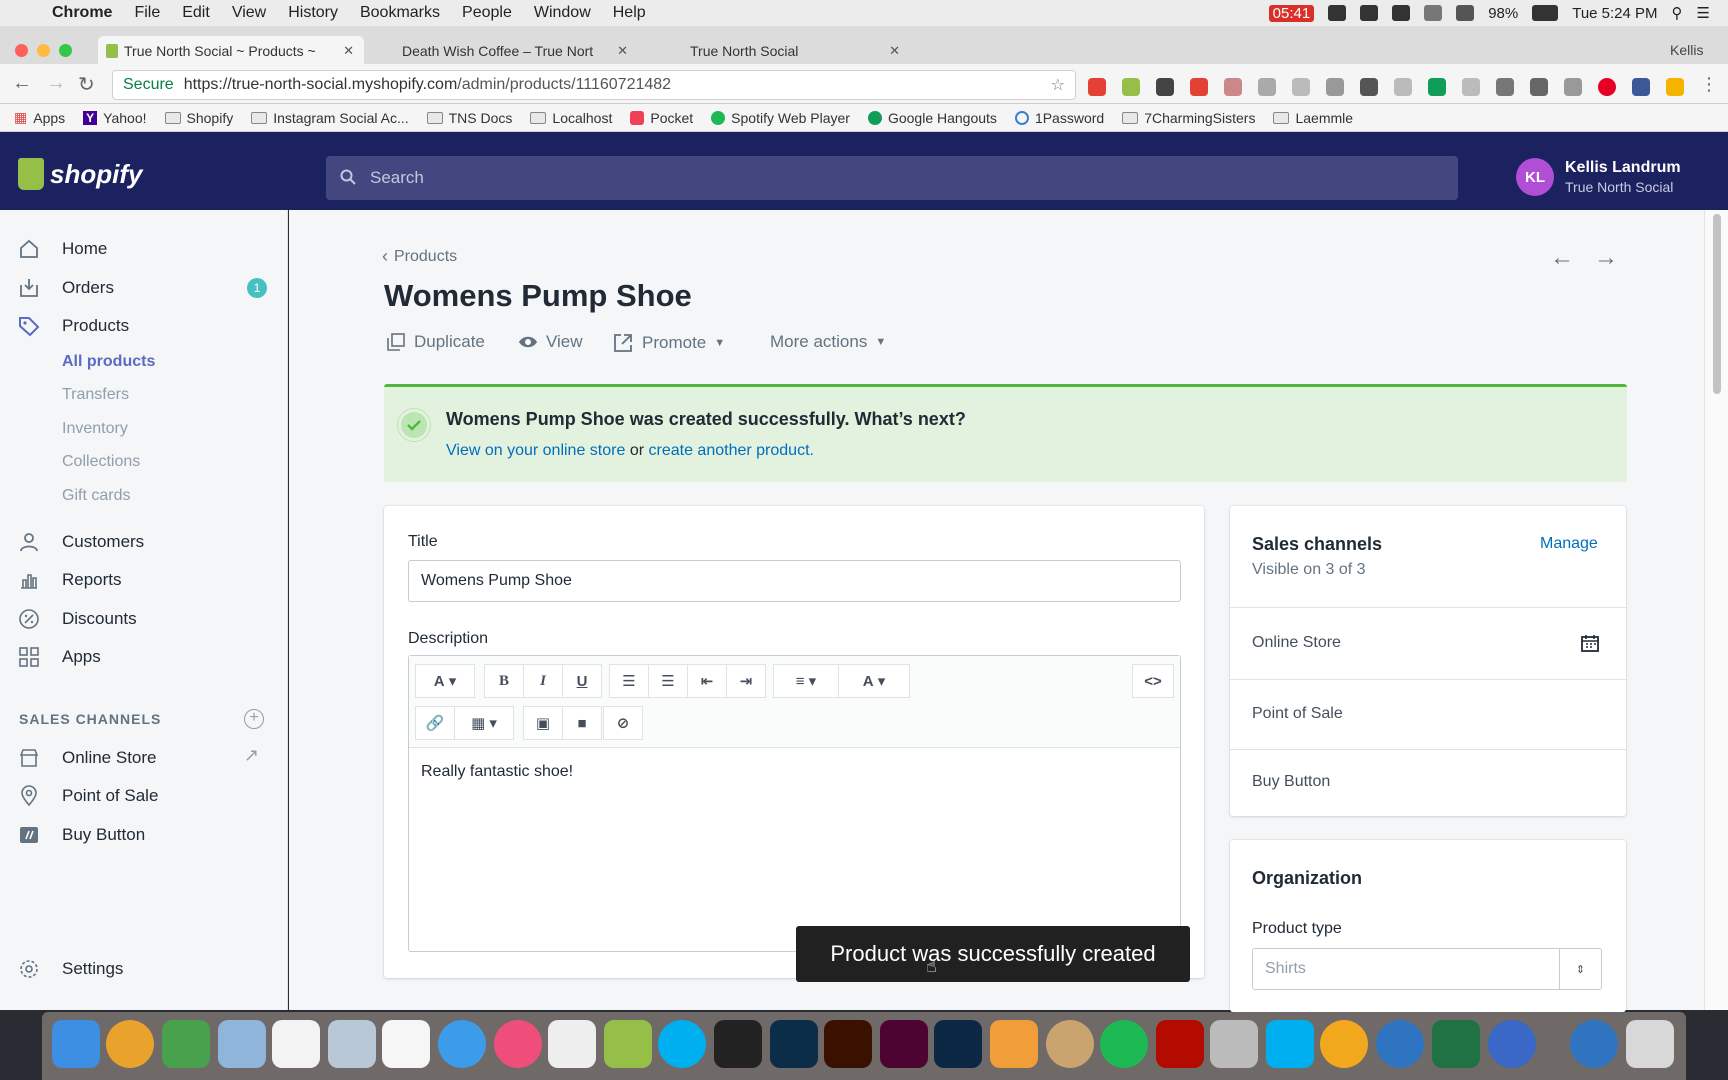 The height and width of the screenshot is (1080, 1728). What do you see at coordinates (1569, 544) in the screenshot?
I see `manage-link: Manage` at bounding box center [1569, 544].